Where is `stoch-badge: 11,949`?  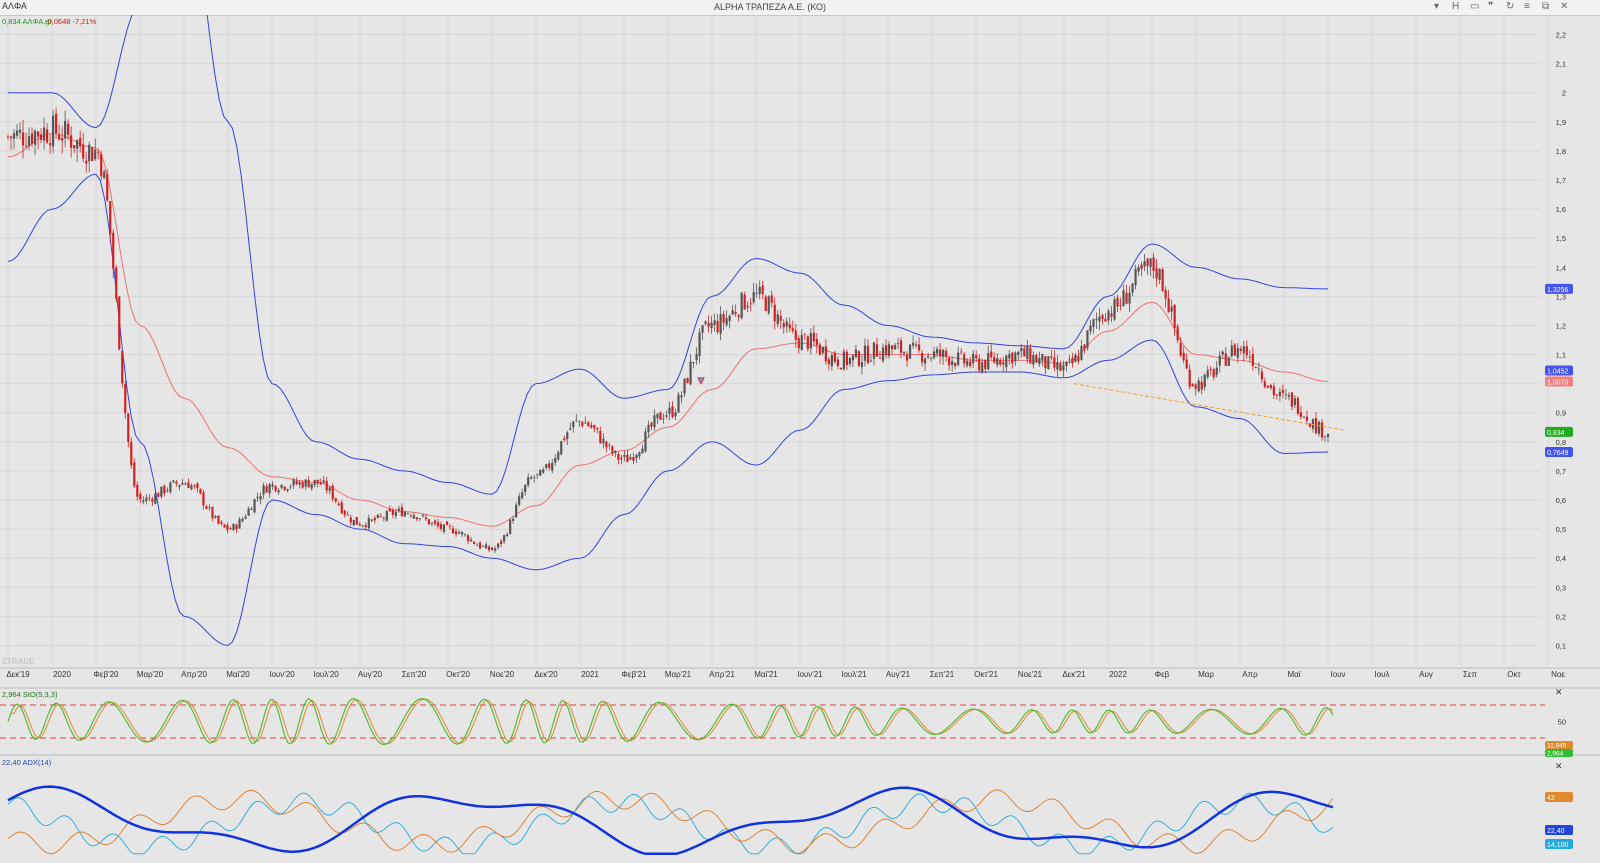
stoch-badge: 11,949 is located at coordinates (1559, 745).